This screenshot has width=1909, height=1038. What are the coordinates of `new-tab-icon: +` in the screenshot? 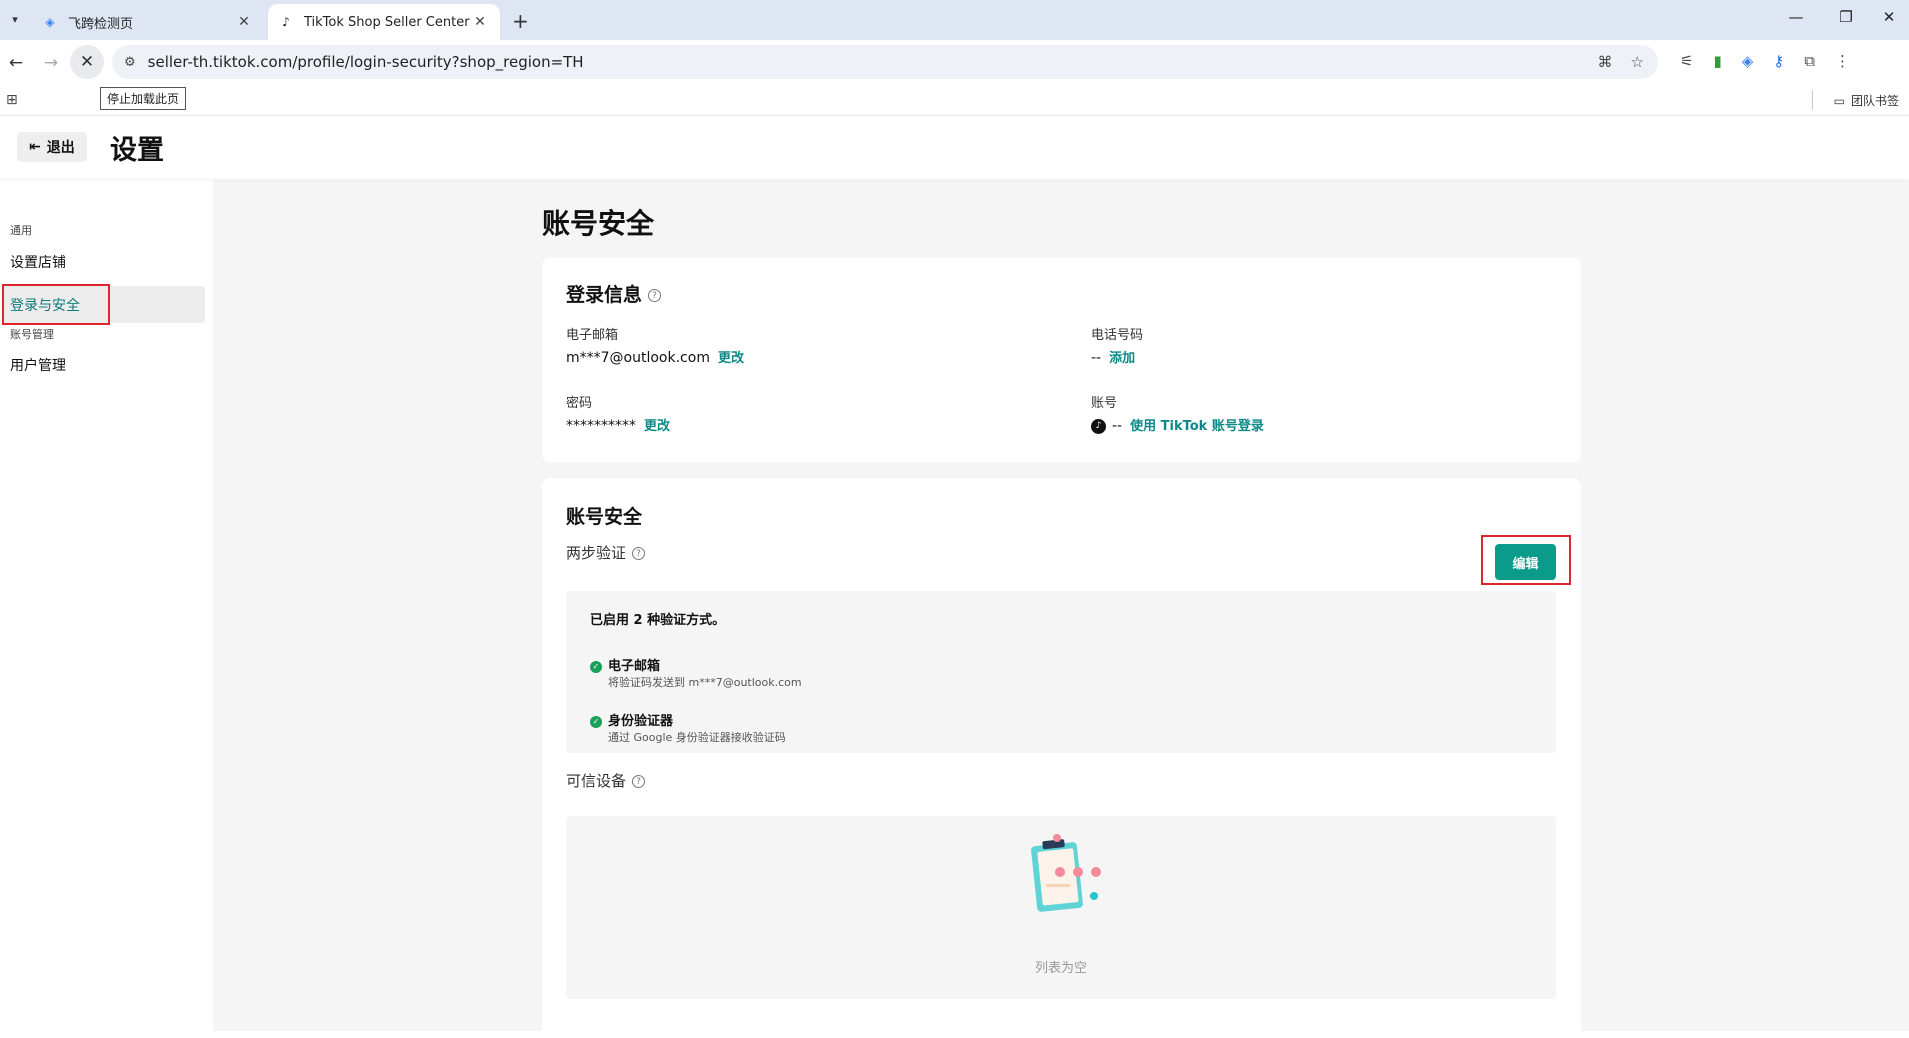 It's located at (520, 21).